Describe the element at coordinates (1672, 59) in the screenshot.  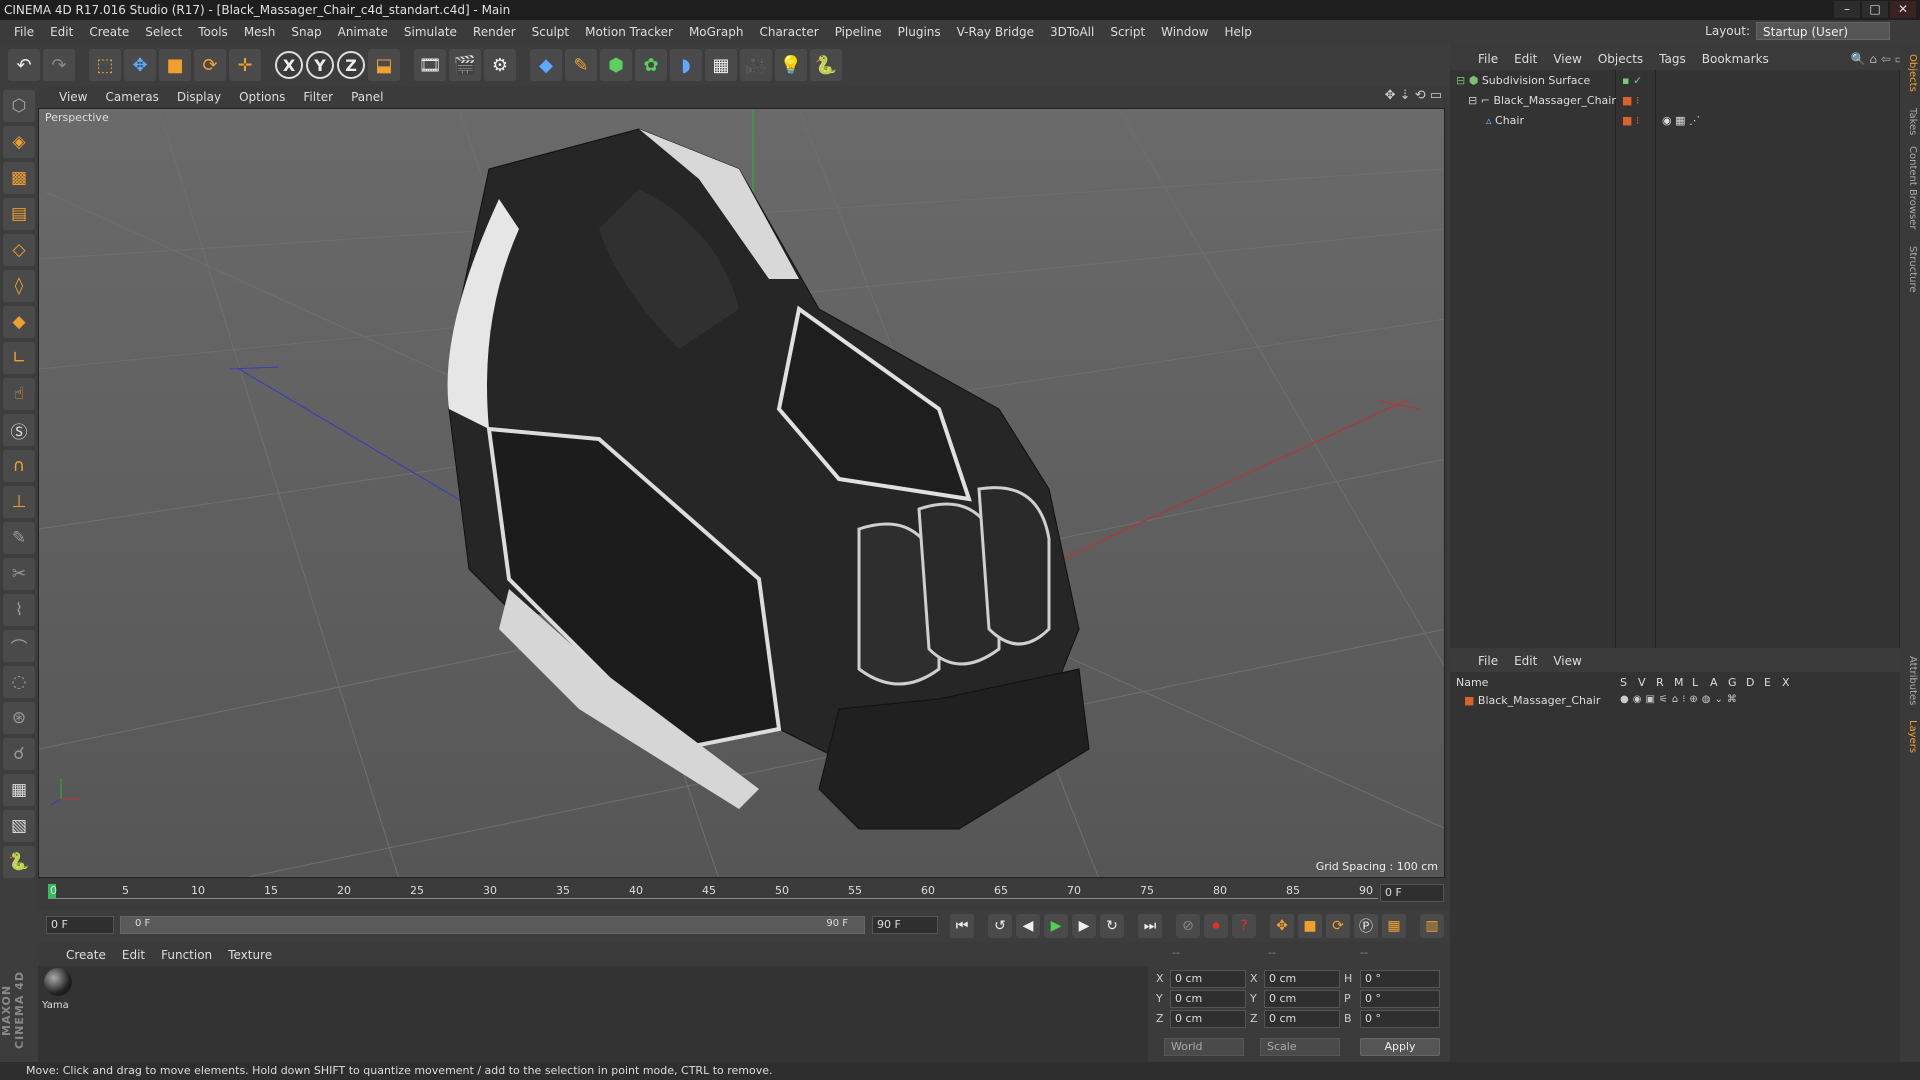
I see `obj-menu-tags: Tags` at that location.